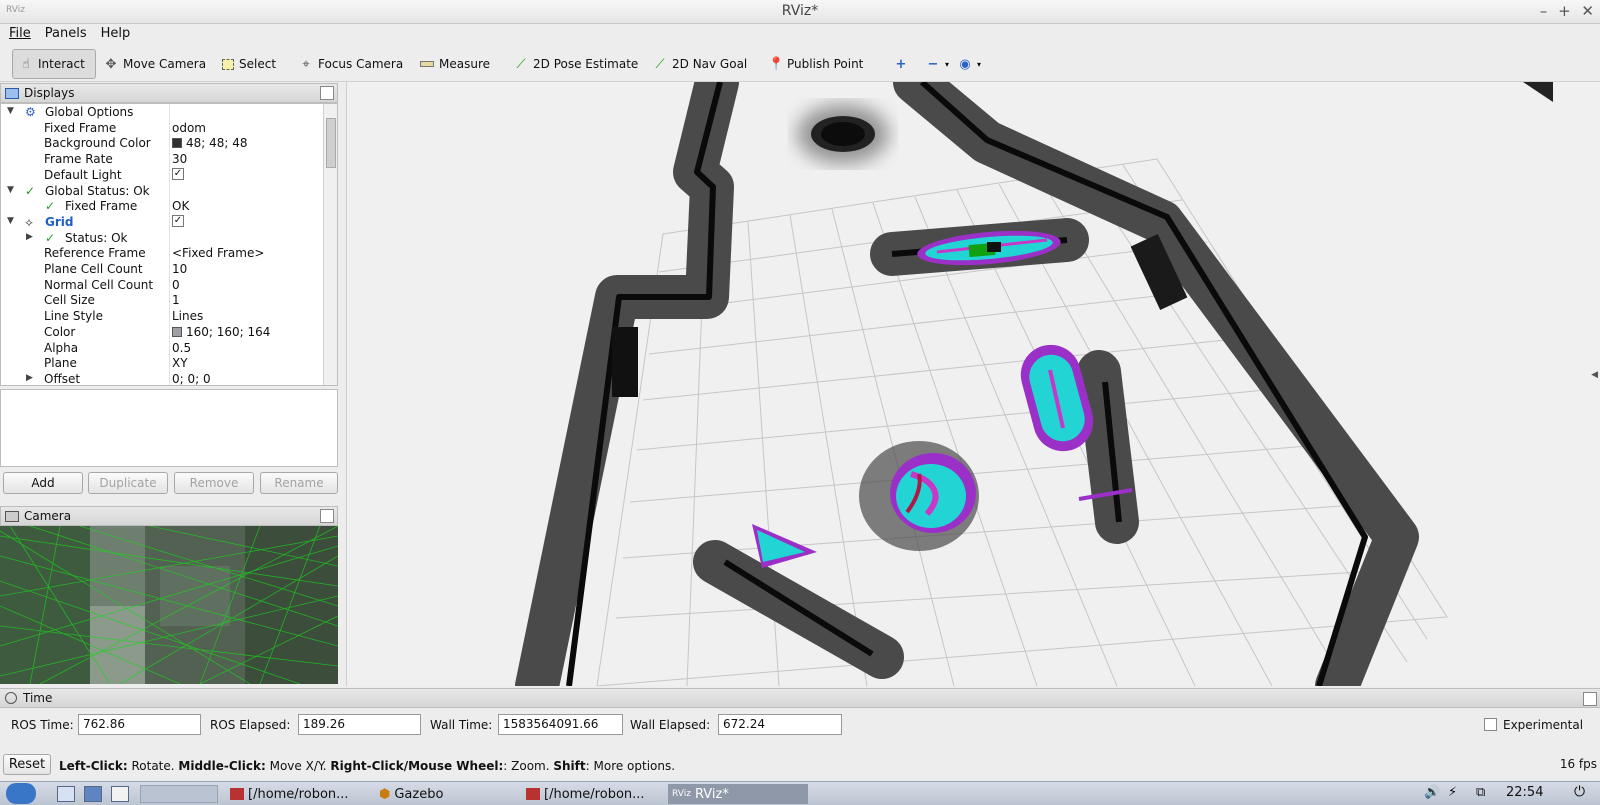 The height and width of the screenshot is (805, 1600). Describe the element at coordinates (179, 794) in the screenshot. I see `desktop-pager` at that location.